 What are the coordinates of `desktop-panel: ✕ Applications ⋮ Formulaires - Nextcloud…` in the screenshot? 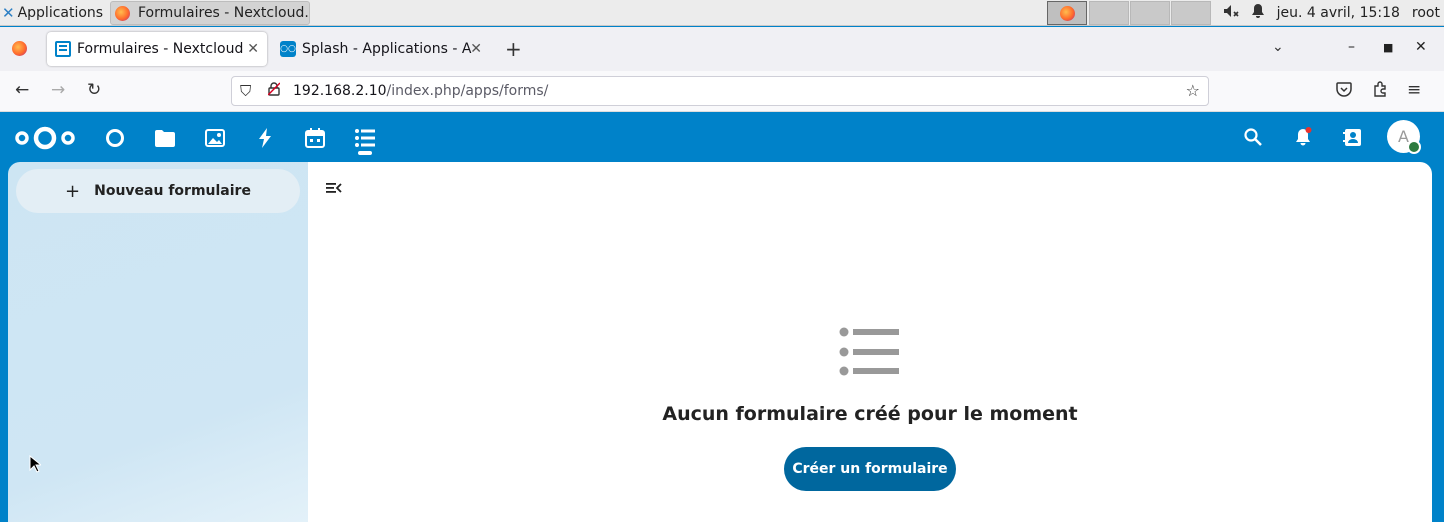 It's located at (722, 13).